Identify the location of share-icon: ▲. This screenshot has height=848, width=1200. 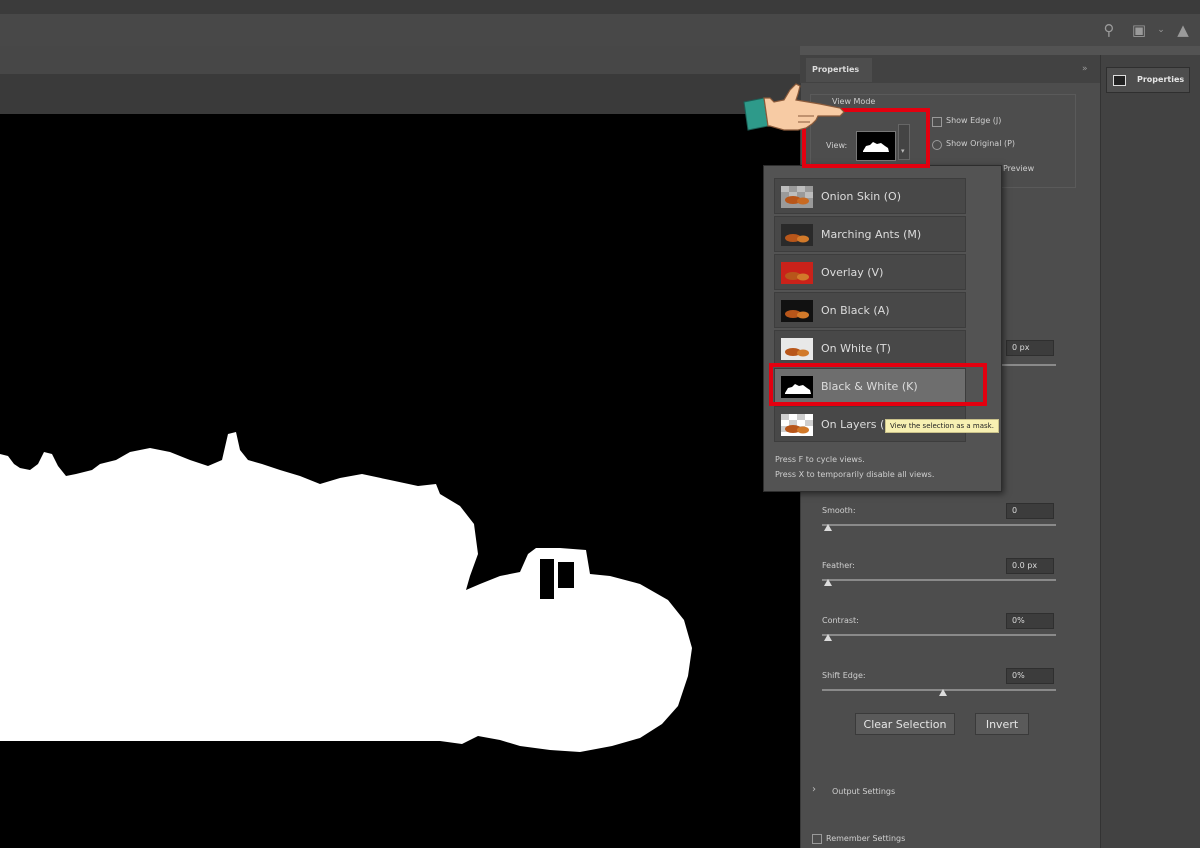
(1183, 30).